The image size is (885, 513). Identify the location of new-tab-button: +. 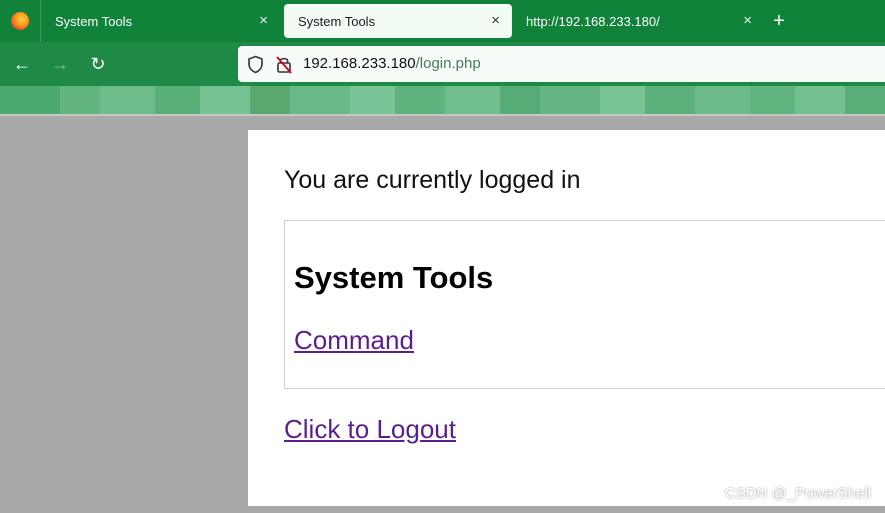
(779, 21).